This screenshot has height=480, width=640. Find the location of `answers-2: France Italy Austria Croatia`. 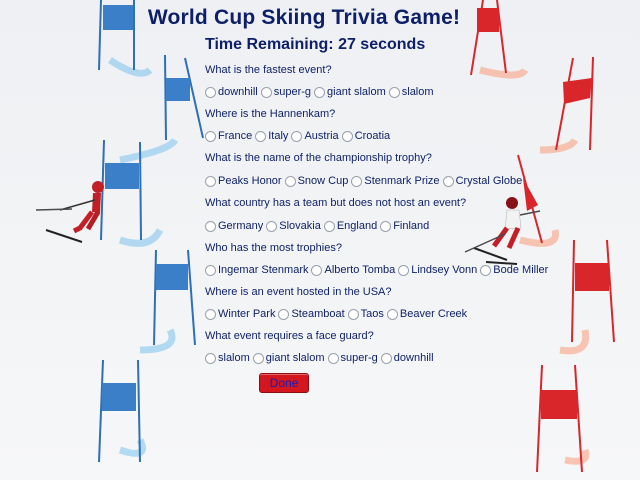

answers-2: France Italy Austria Croatia is located at coordinates (299, 136).